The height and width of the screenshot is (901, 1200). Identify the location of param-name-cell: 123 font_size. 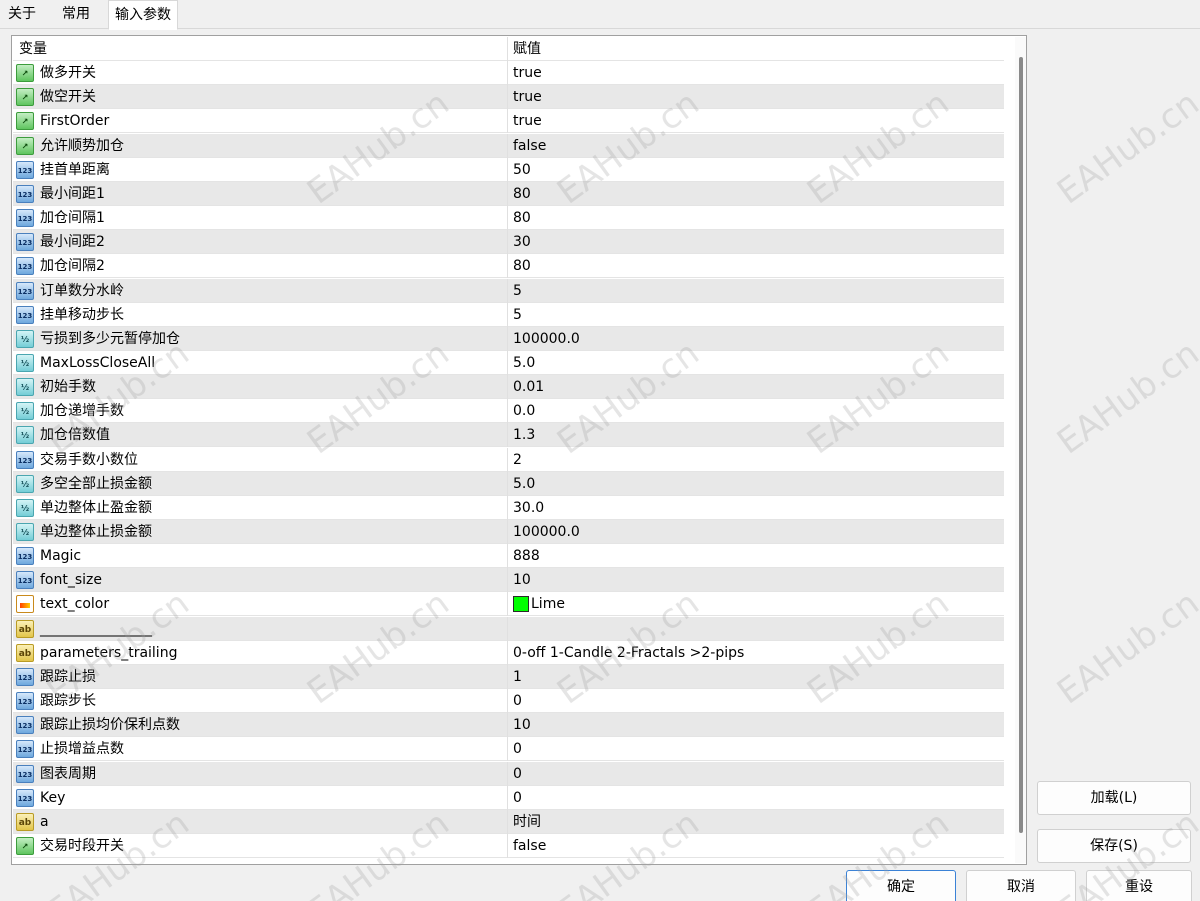
(260, 580).